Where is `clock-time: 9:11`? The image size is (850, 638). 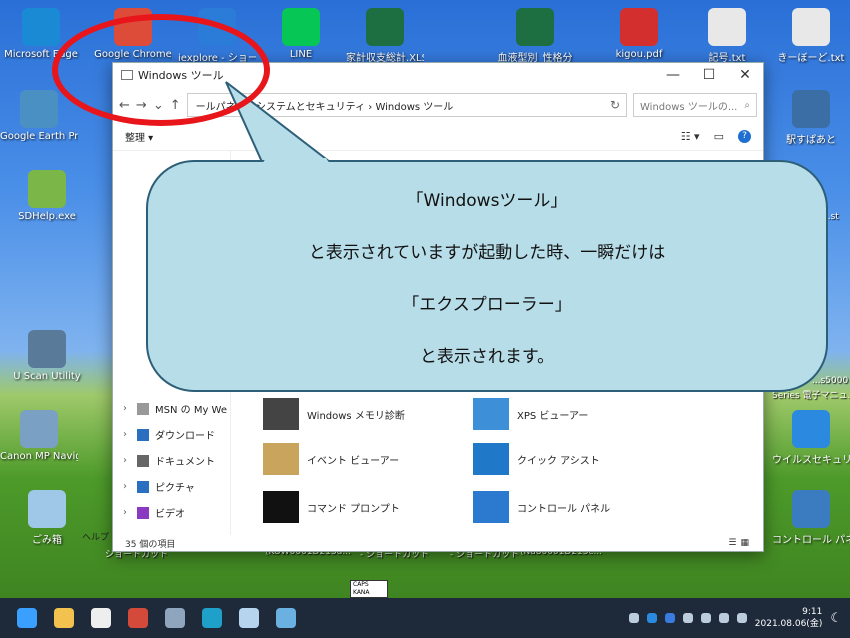 clock-time: 9:11 is located at coordinates (812, 612).